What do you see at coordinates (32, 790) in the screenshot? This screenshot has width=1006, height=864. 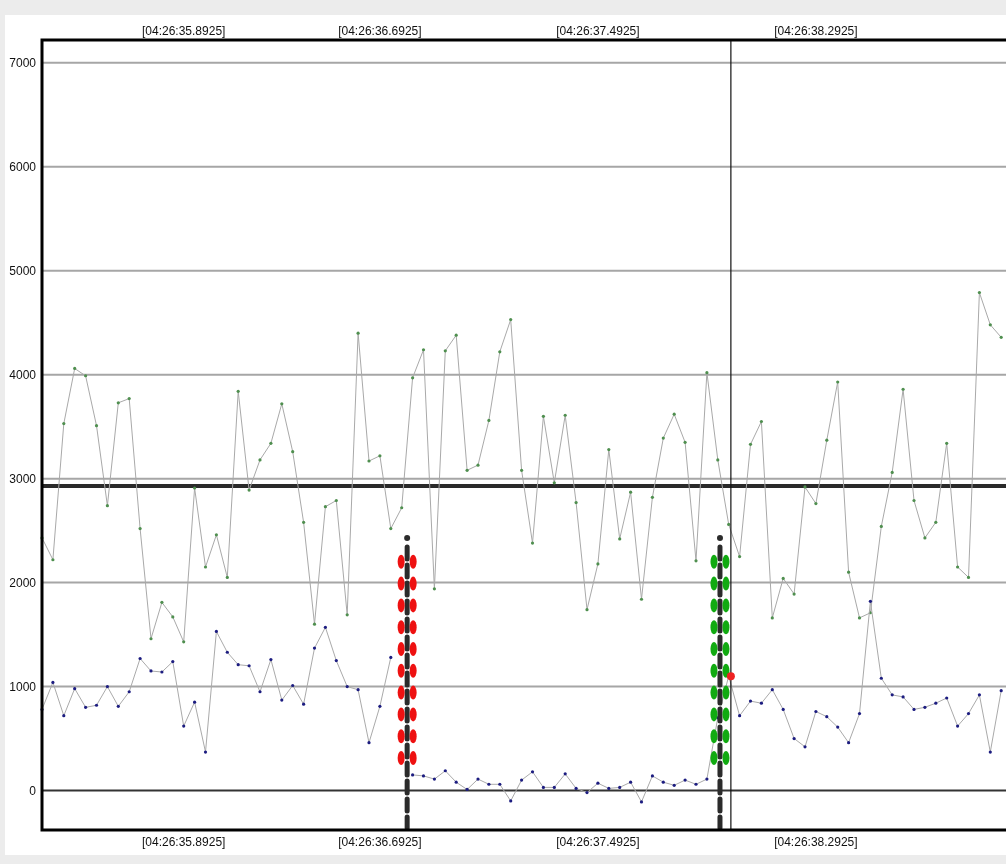 I see `y-tick-label: 0` at bounding box center [32, 790].